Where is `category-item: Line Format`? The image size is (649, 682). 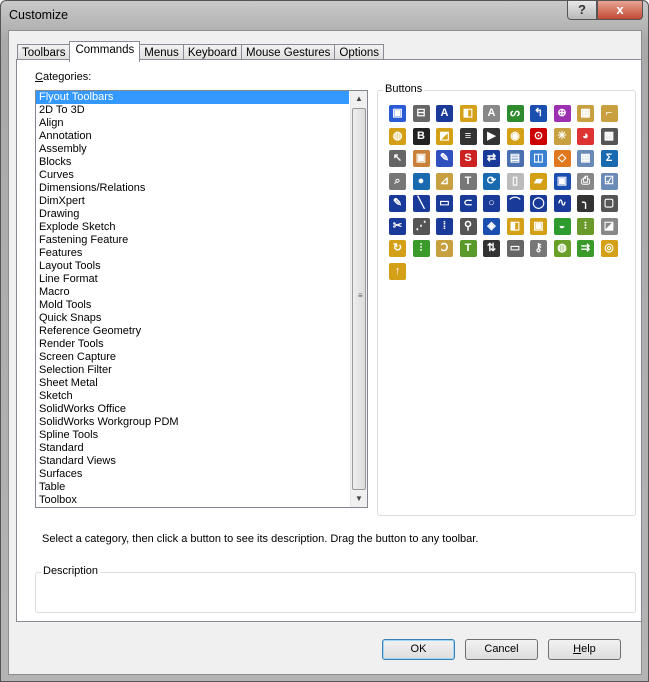 category-item: Line Format is located at coordinates (192, 279).